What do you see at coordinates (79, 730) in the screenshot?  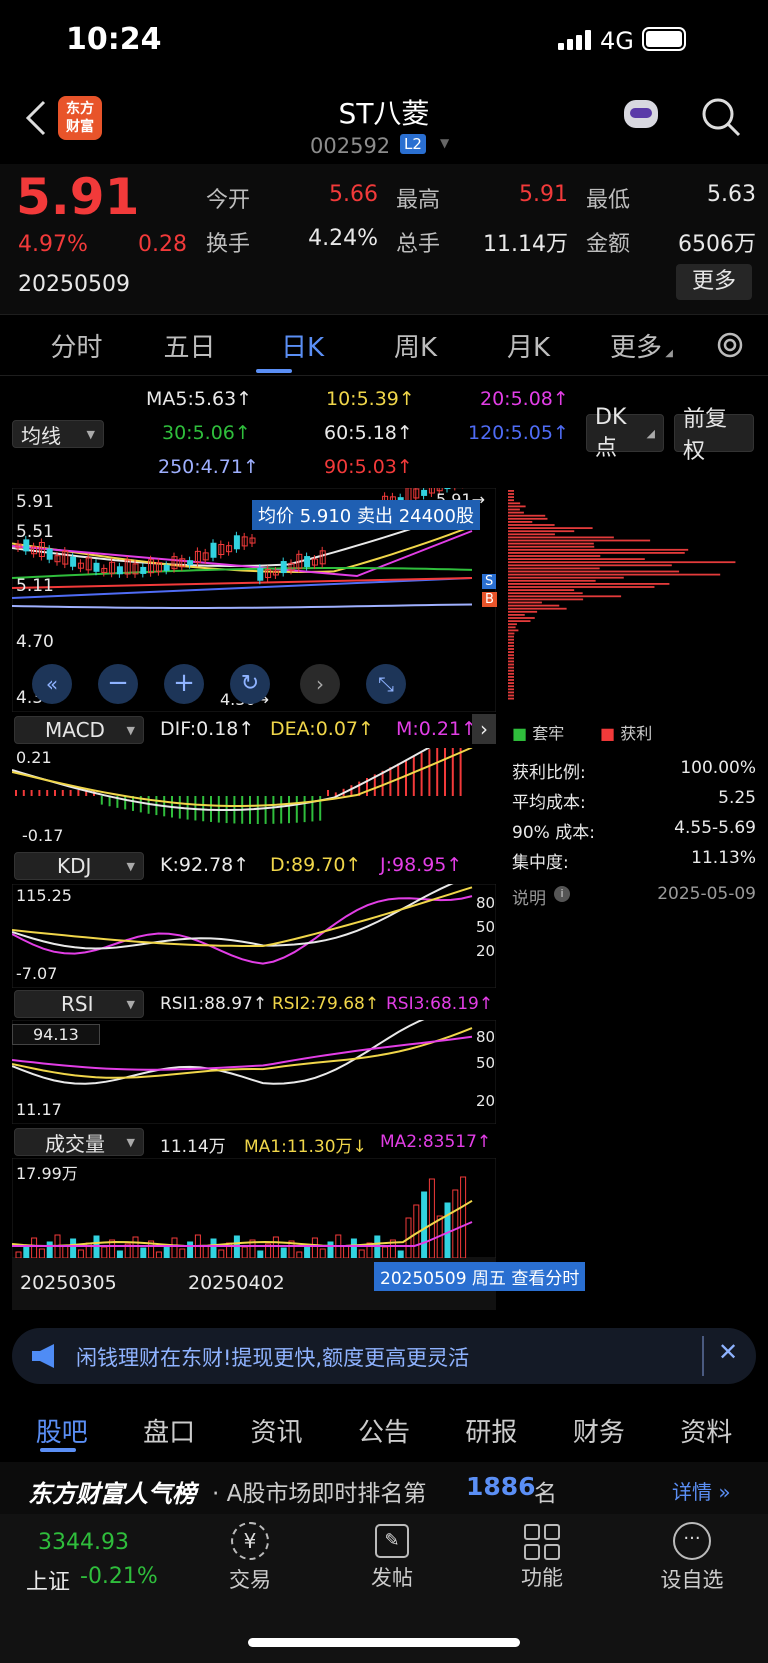 I see `macd-selector: MACD ▼` at bounding box center [79, 730].